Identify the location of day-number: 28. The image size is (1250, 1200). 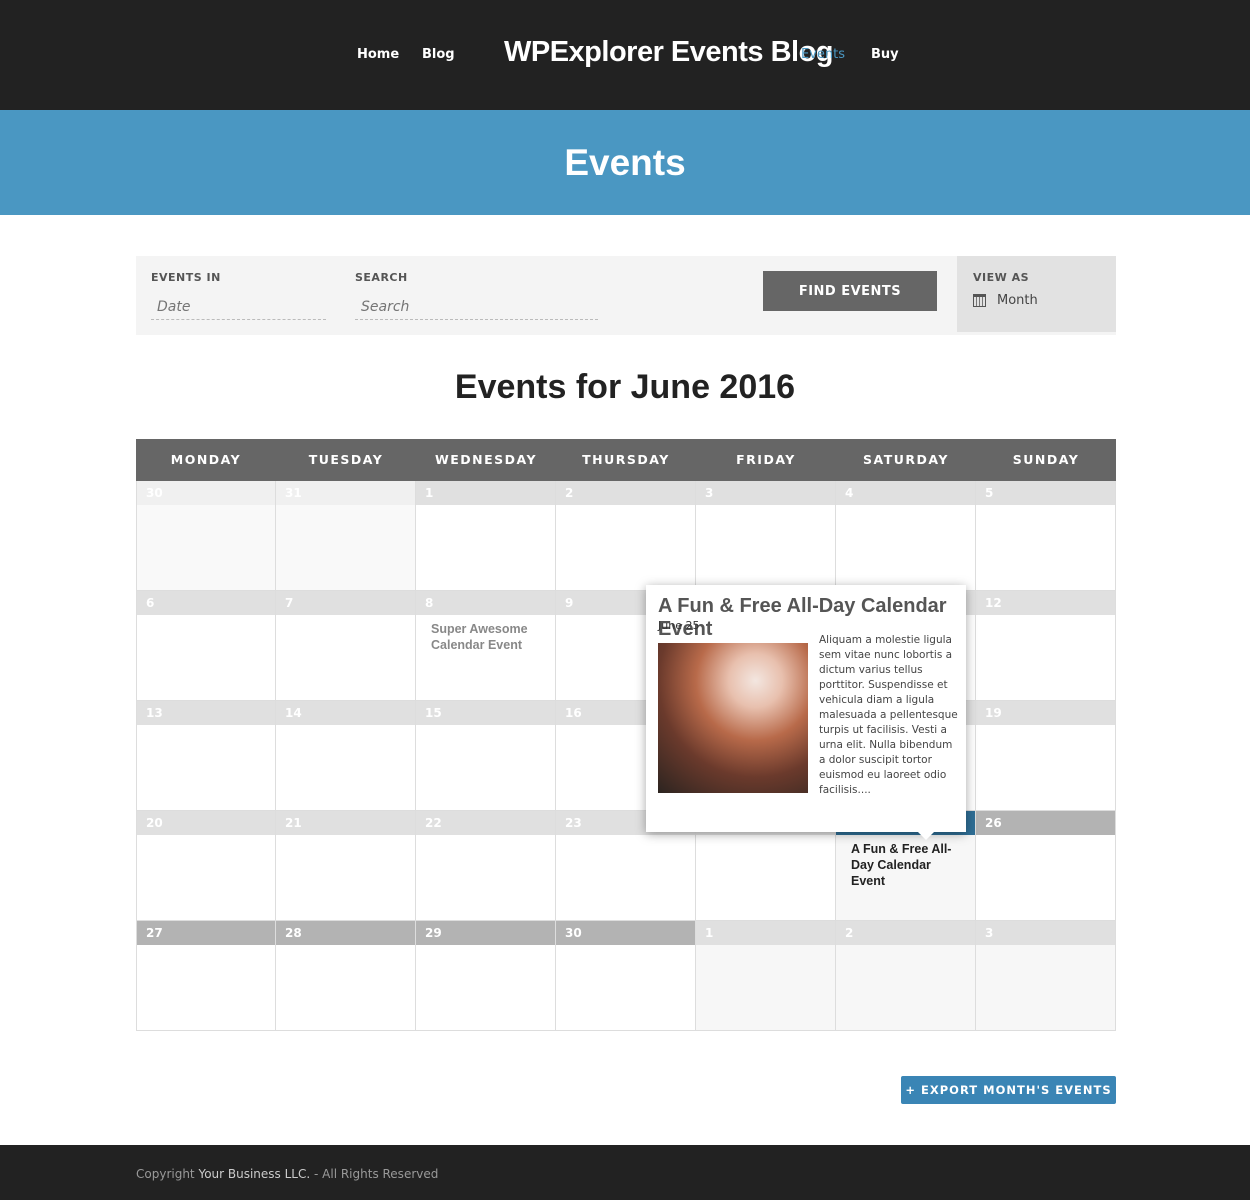
(345, 933).